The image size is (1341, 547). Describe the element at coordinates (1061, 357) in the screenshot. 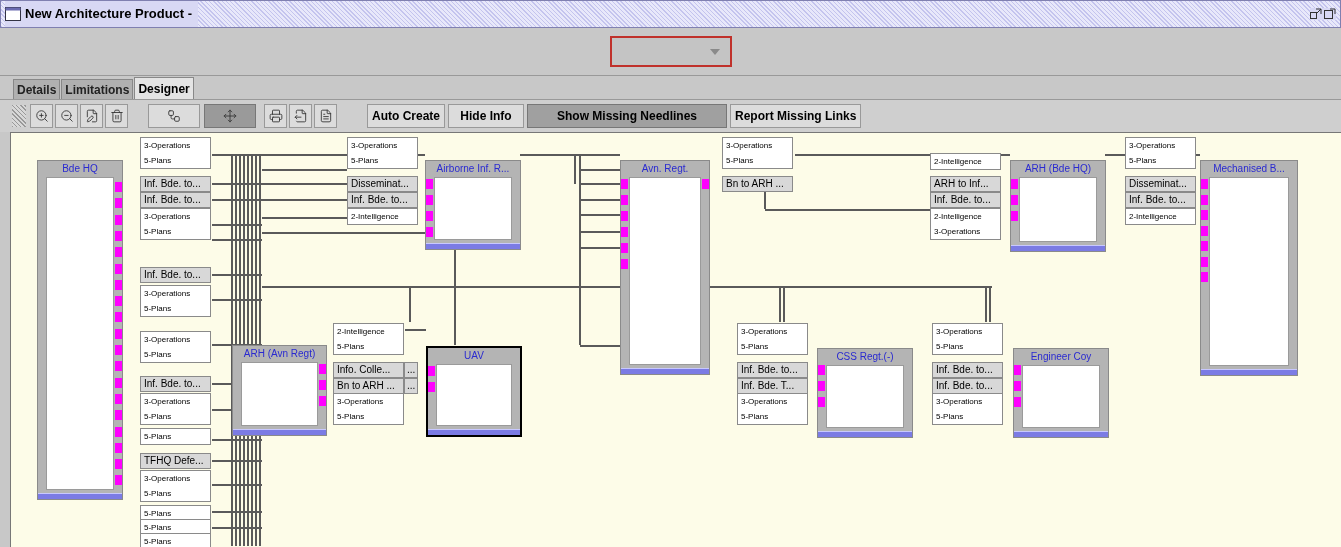

I see `node-title: Engineer Coy` at that location.